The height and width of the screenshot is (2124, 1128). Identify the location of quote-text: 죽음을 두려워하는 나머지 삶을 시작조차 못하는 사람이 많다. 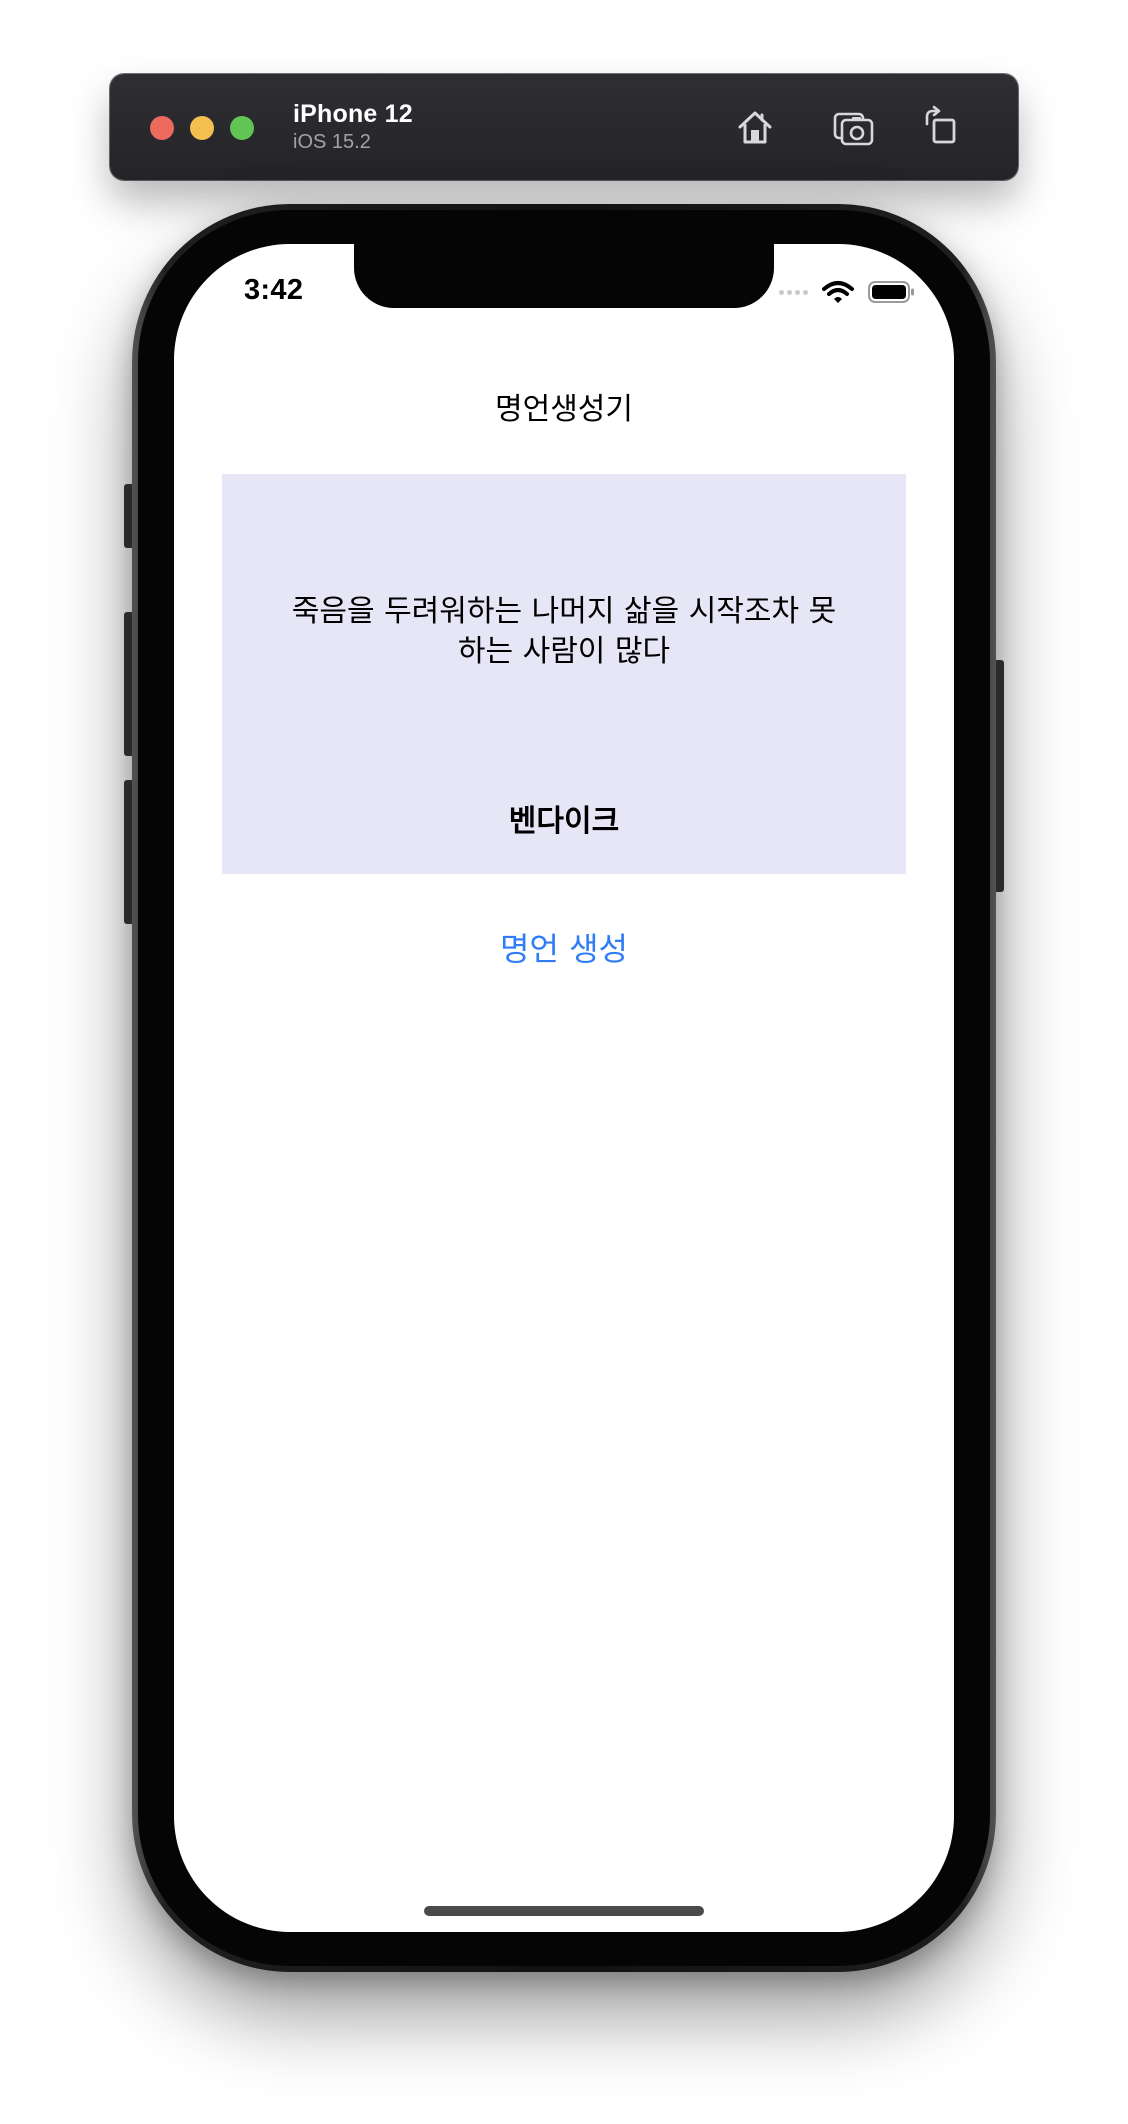
(564, 631).